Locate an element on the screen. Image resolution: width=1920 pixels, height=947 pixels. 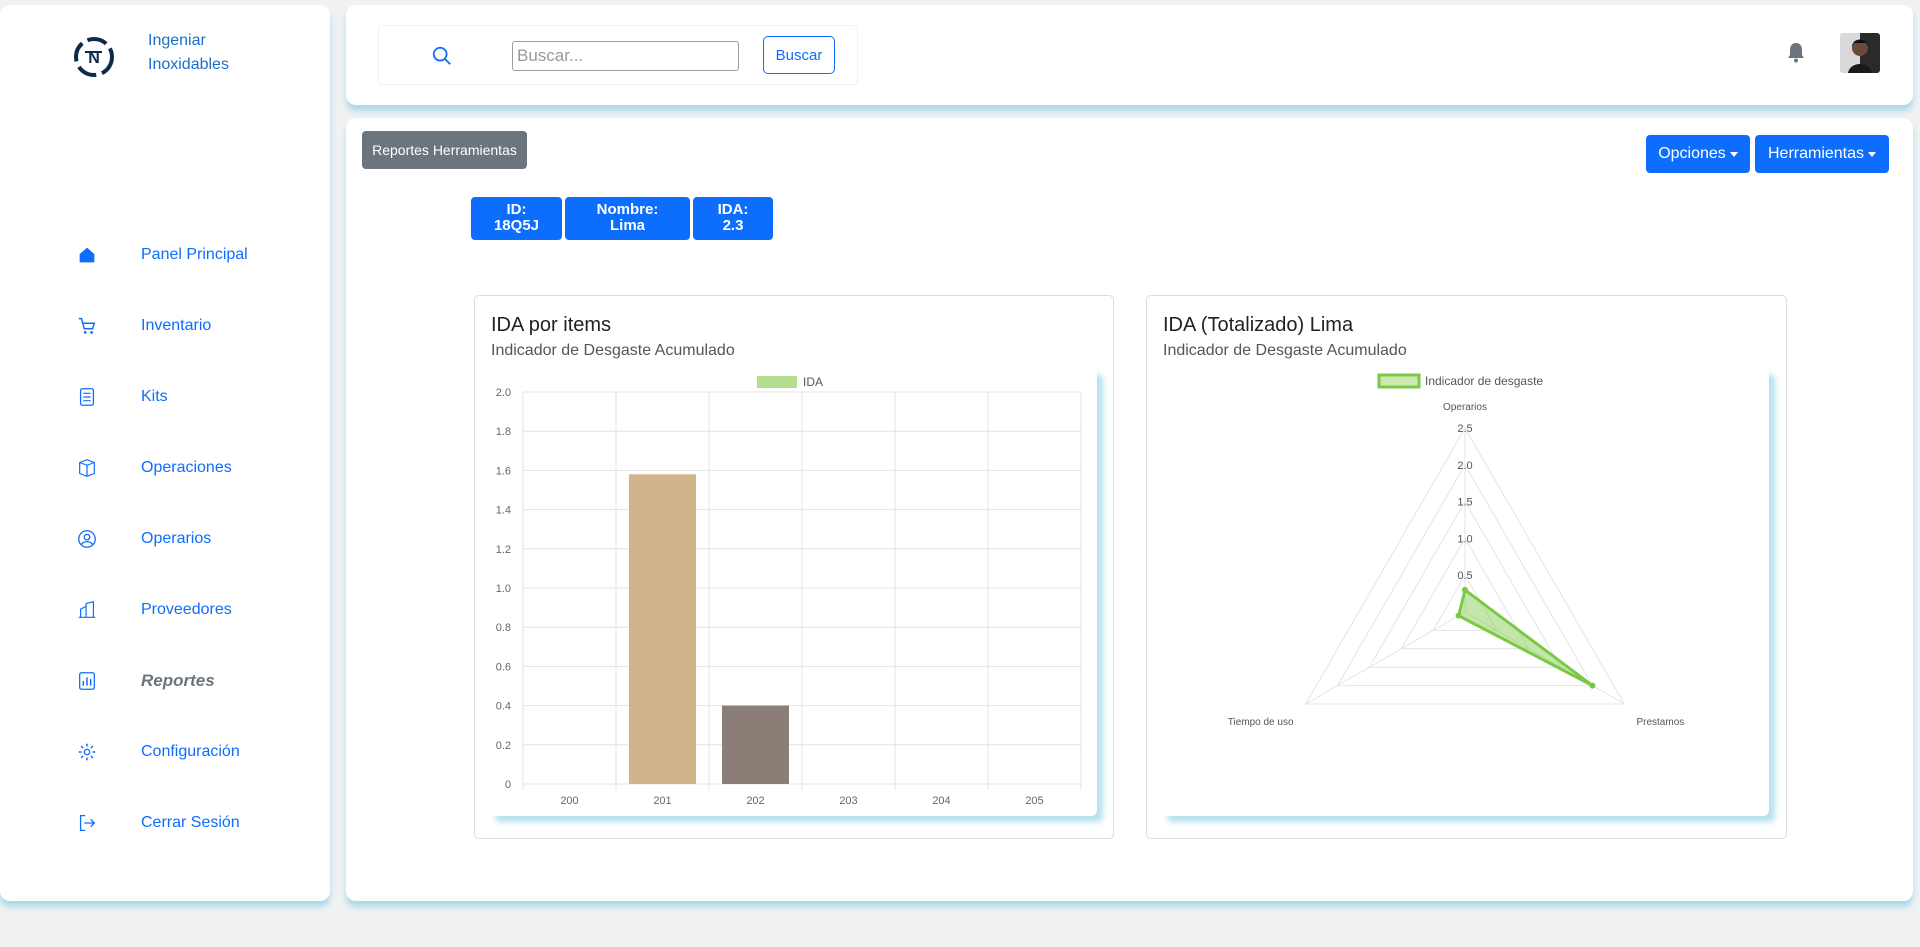
avatar is located at coordinates (1860, 53).